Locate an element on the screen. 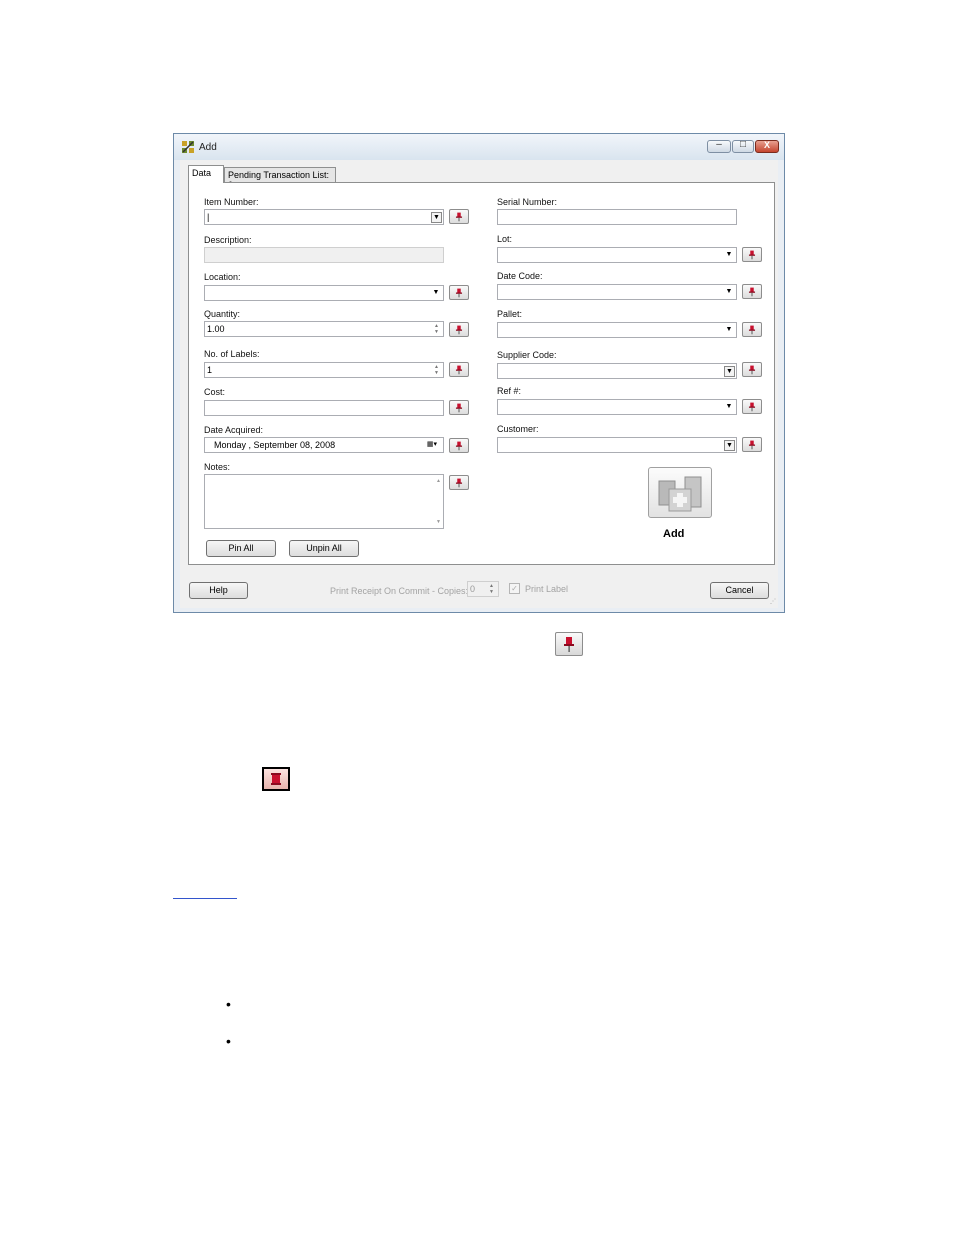  quantity-label: Quantity: is located at coordinates (222, 314).